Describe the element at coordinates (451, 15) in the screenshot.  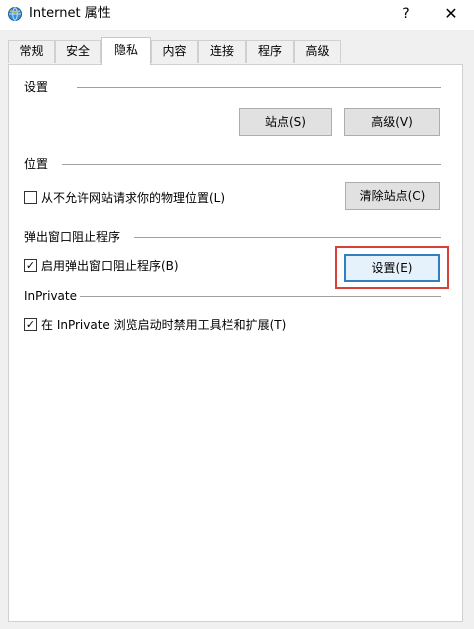
I see `close-button: ✕` at that location.